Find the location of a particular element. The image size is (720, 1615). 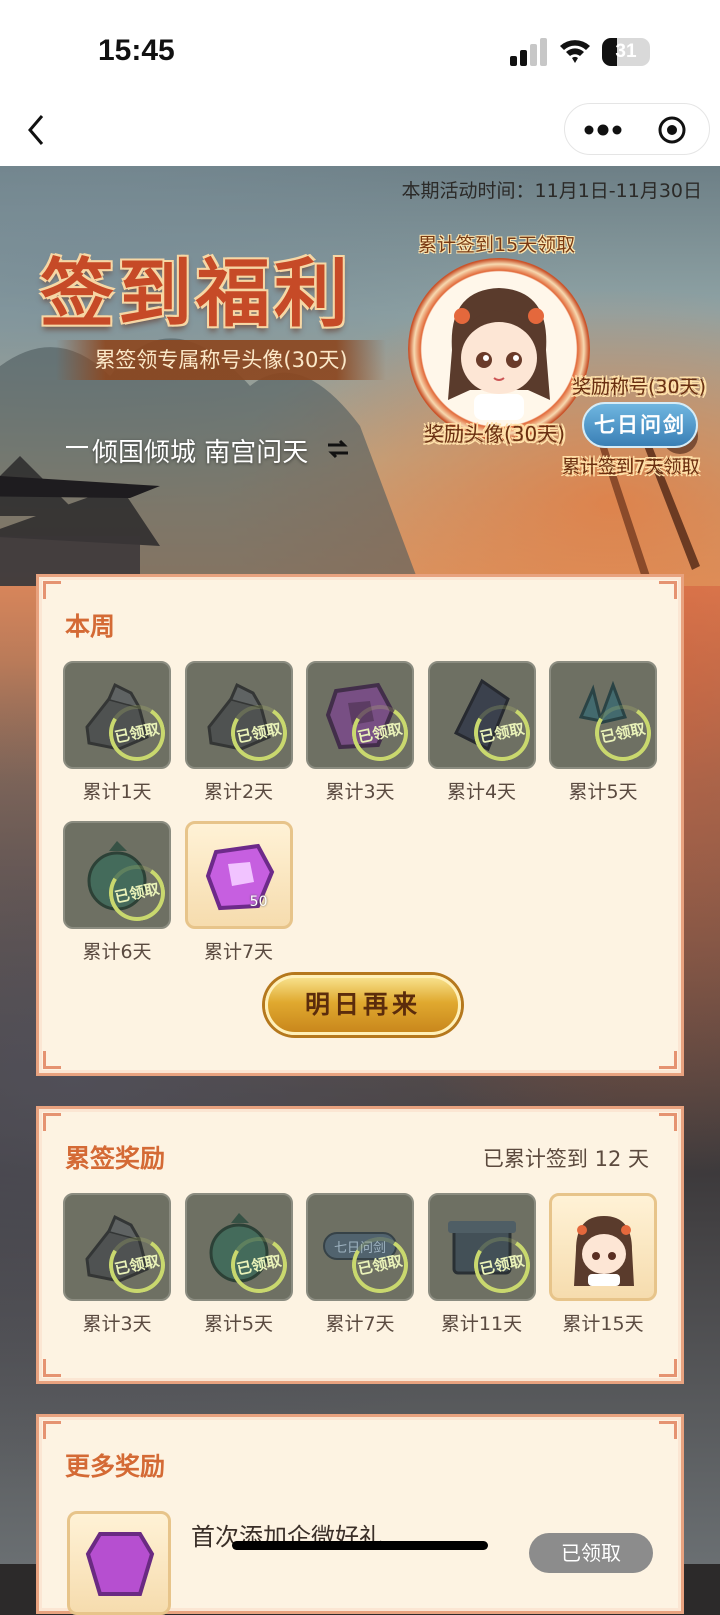

battery-icon: 31 is located at coordinates (626, 52).